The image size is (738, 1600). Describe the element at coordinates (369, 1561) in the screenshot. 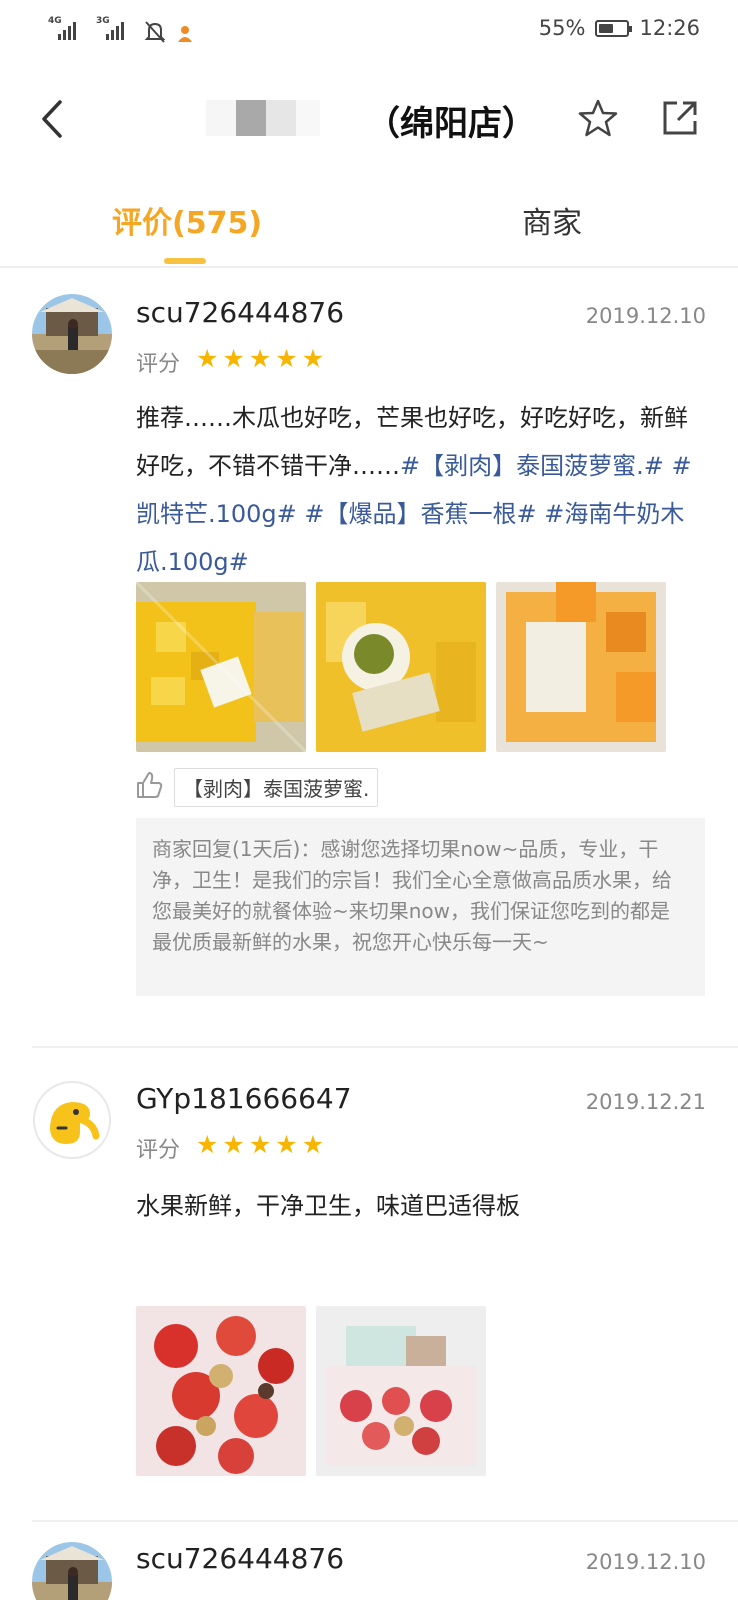

I see `review-item: scu726444876 2019.12.10` at that location.